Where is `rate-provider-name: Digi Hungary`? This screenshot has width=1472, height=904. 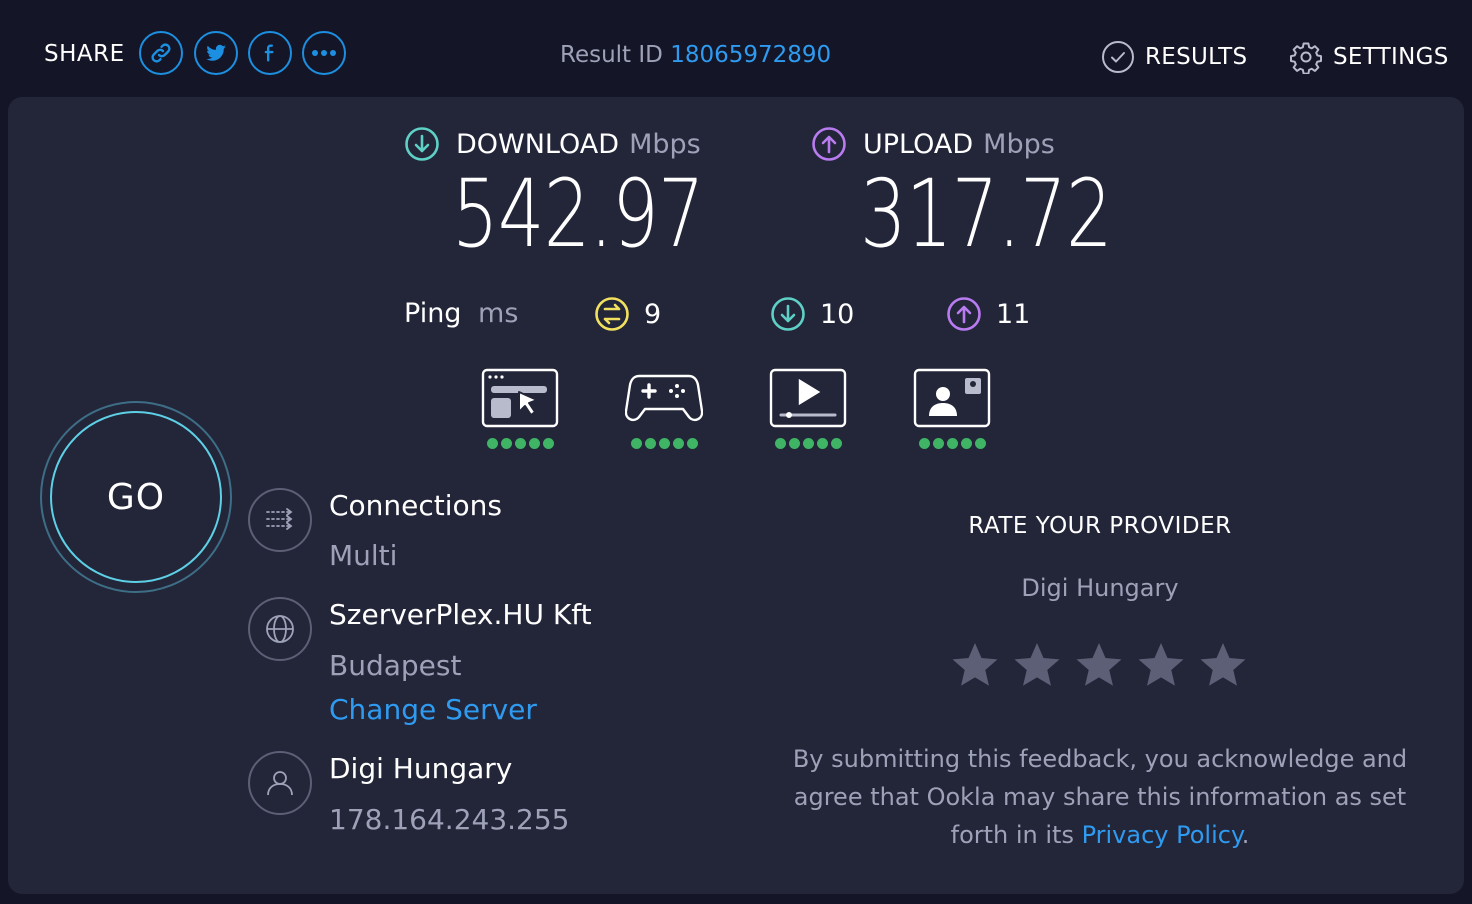
rate-provider-name: Digi Hungary is located at coordinates (1100, 588).